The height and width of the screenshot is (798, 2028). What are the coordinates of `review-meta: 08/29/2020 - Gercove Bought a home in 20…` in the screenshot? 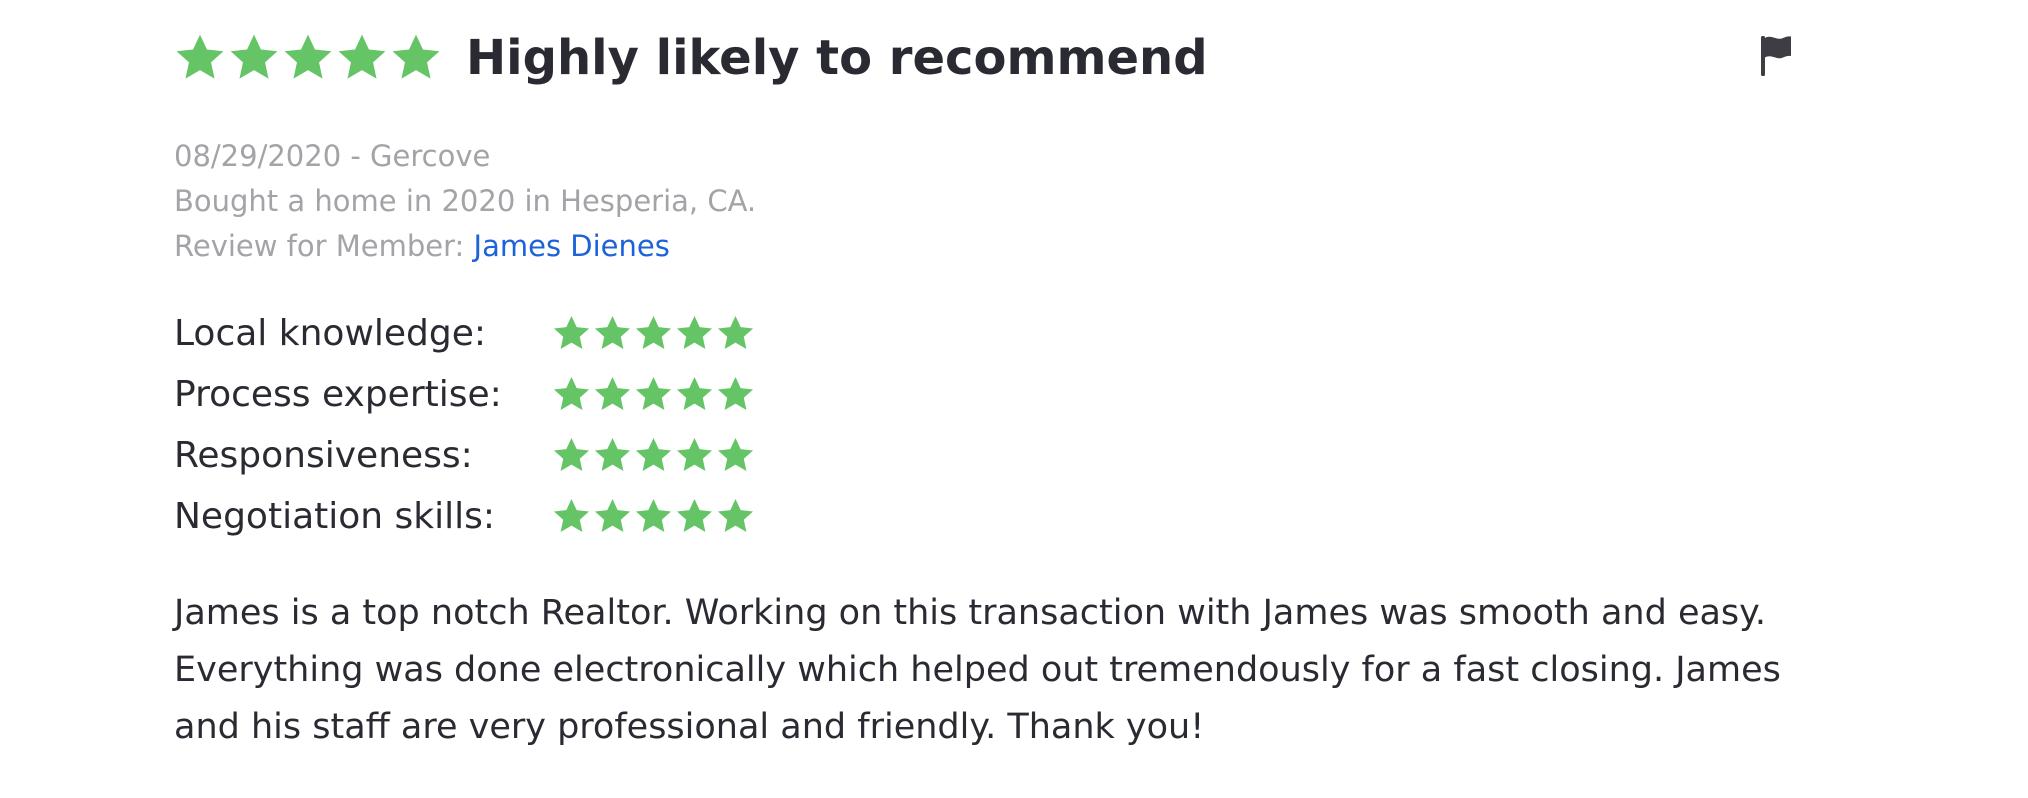 It's located at (465, 201).